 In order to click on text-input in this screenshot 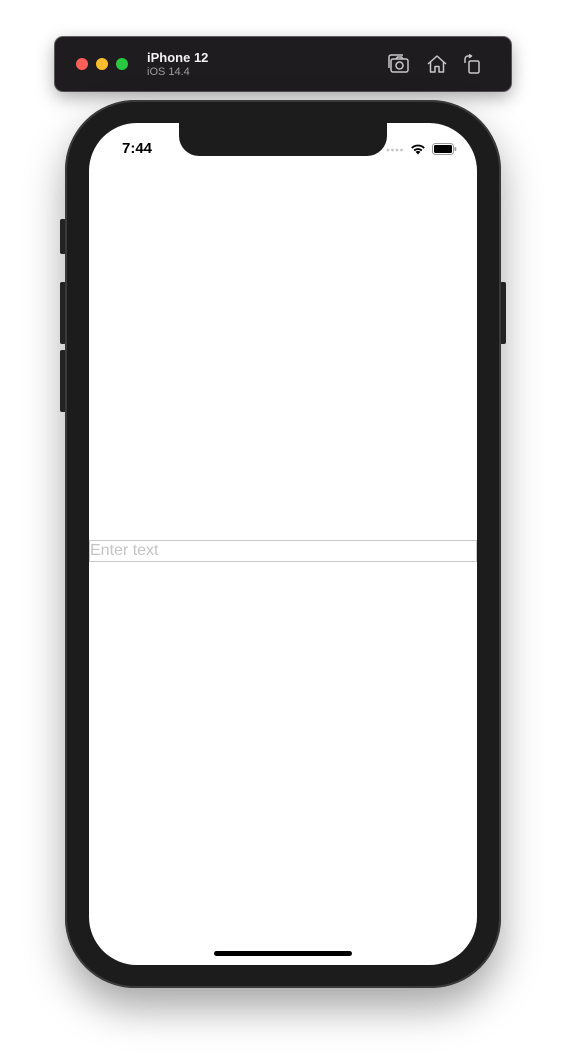, I will do `click(283, 551)`.